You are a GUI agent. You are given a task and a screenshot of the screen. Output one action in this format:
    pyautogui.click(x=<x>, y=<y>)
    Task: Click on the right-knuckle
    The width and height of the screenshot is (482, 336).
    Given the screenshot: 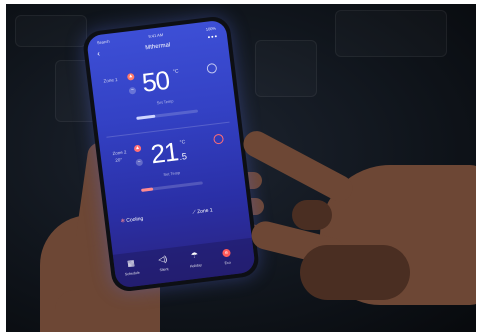 What is the action you would take?
    pyautogui.click(x=312, y=215)
    